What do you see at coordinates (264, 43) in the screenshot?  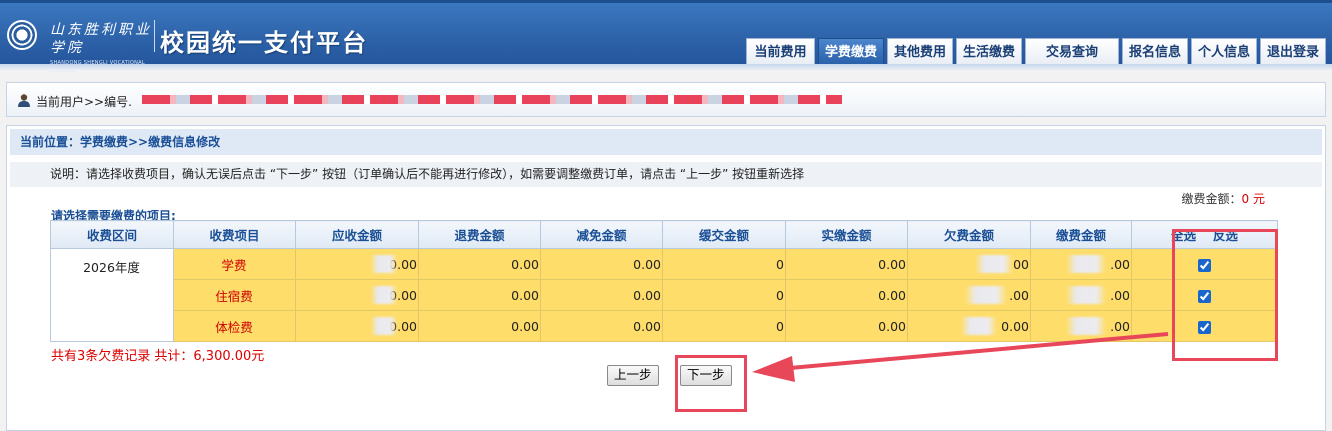 I see `site-title: 校园统一支付平台` at bounding box center [264, 43].